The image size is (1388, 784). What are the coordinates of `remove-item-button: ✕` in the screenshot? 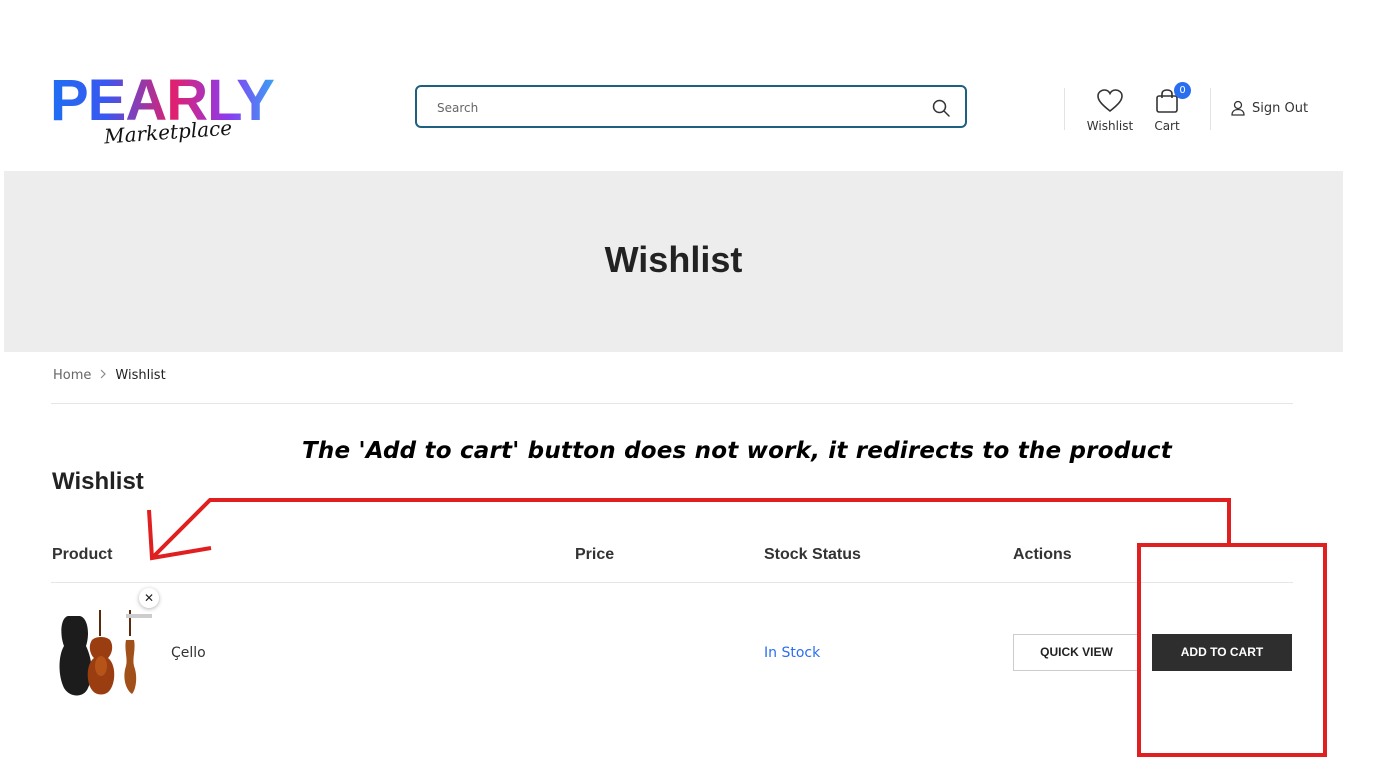 It's located at (149, 598).